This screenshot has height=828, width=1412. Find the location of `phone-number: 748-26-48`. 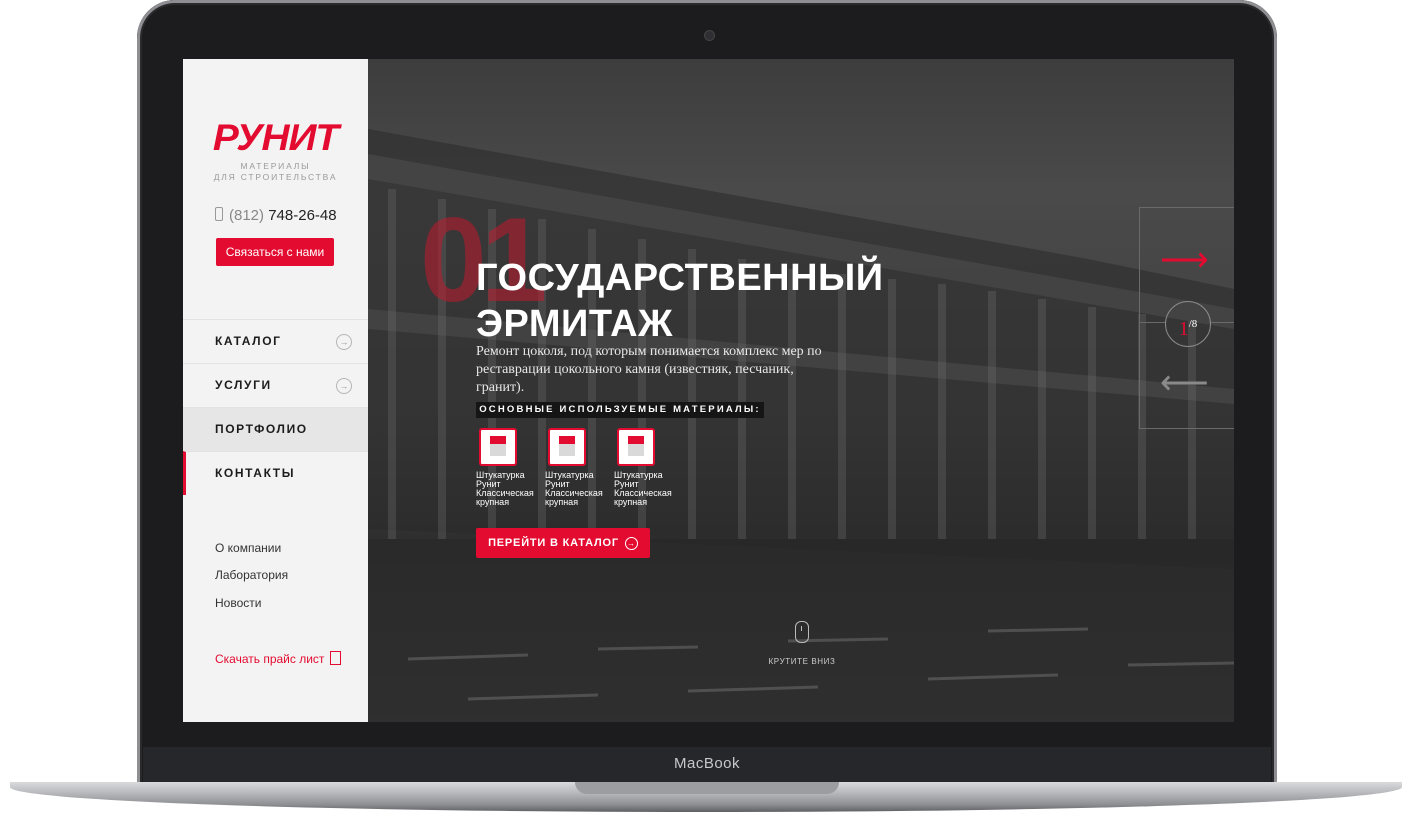

phone-number: 748-26-48 is located at coordinates (302, 215).